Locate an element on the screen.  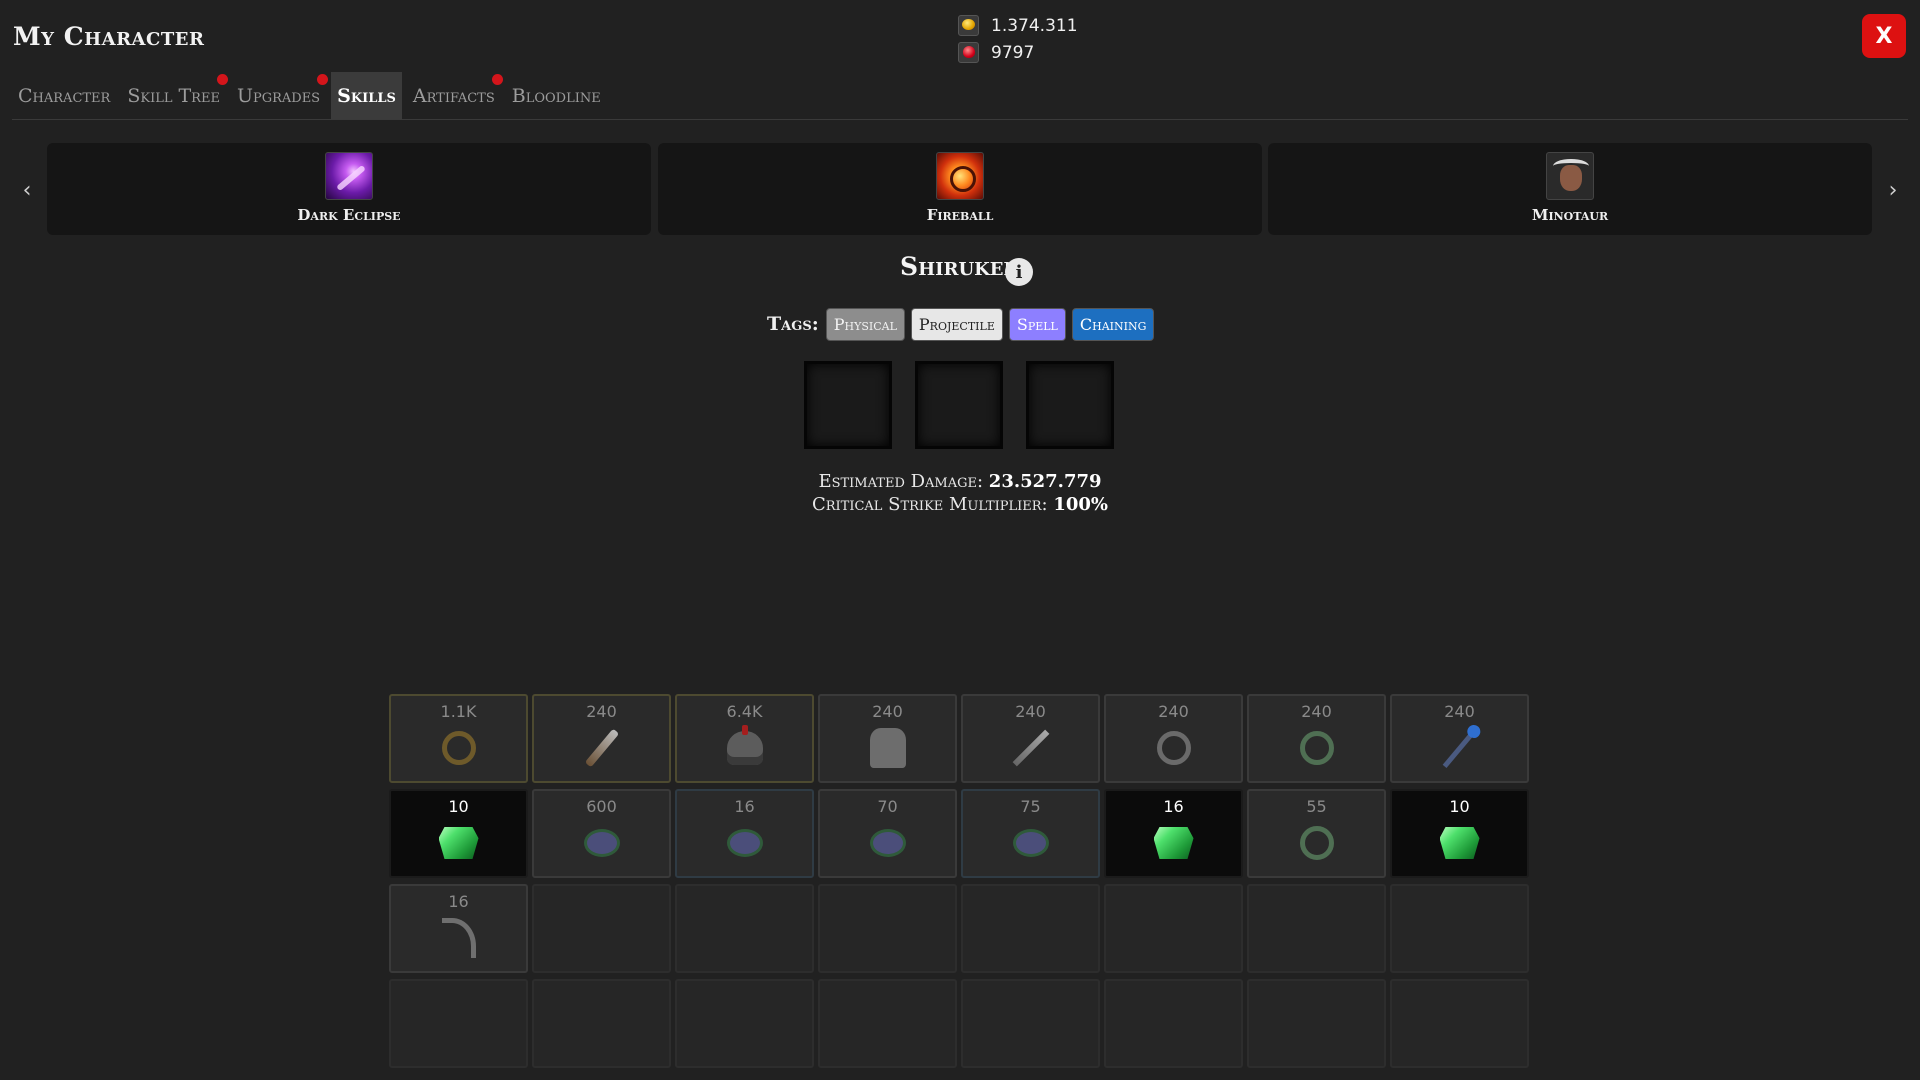
tab-label: Skills is located at coordinates (366, 96).